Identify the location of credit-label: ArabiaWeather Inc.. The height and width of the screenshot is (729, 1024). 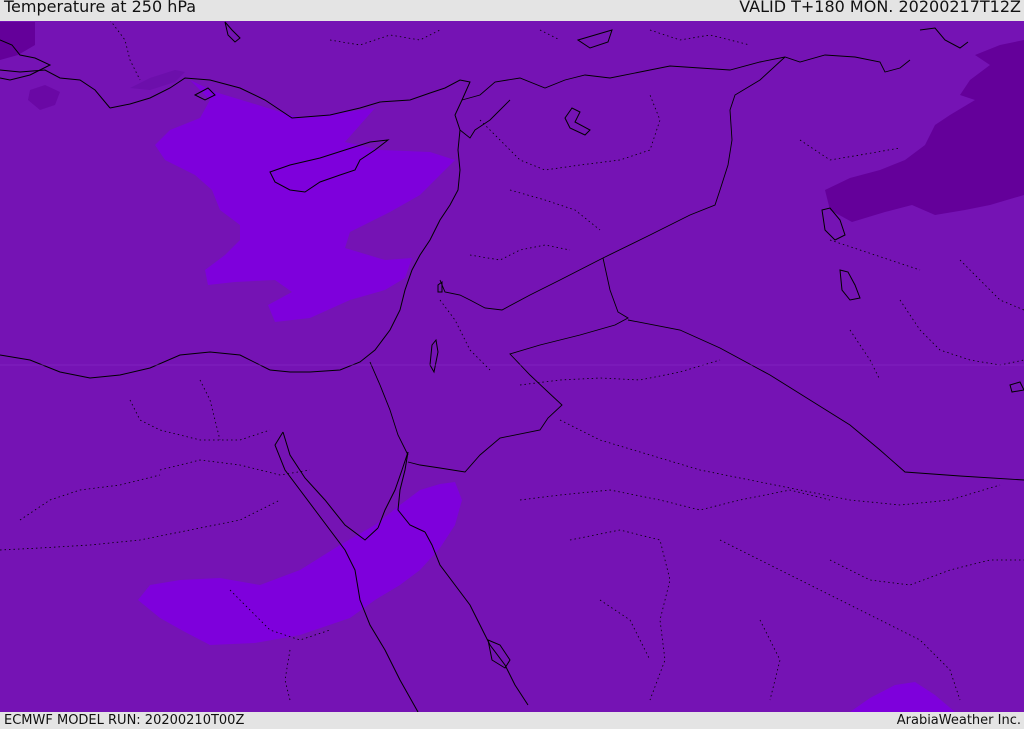
(958, 720).